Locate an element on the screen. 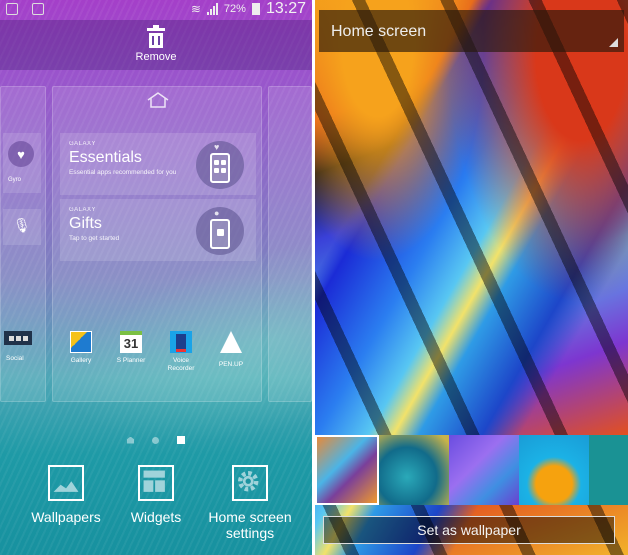  heart-icon: ♥ is located at coordinates (21, 154).